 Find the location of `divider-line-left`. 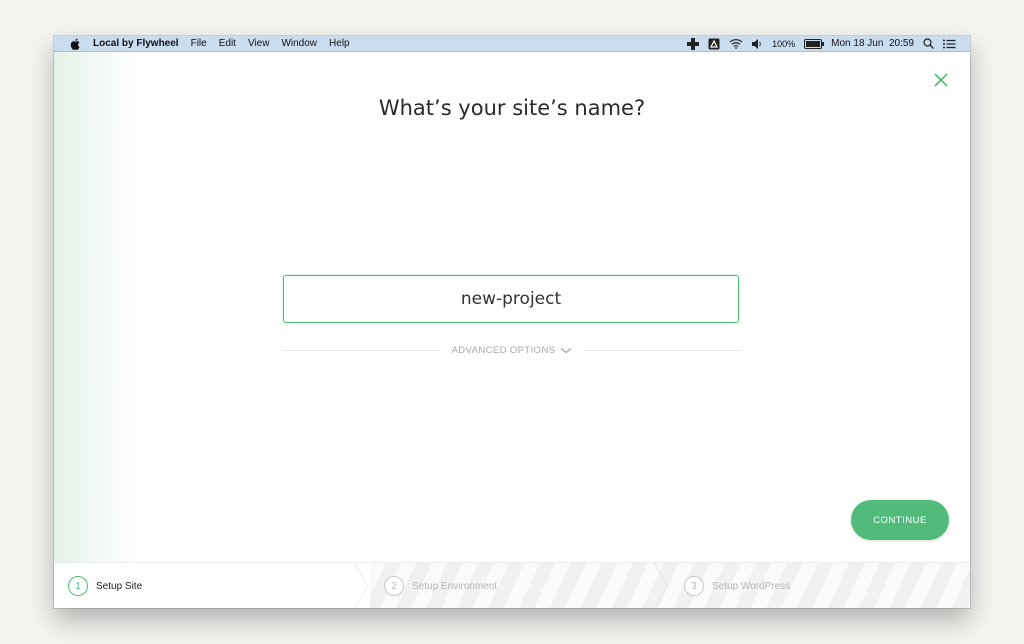

divider-line-left is located at coordinates (361, 350).